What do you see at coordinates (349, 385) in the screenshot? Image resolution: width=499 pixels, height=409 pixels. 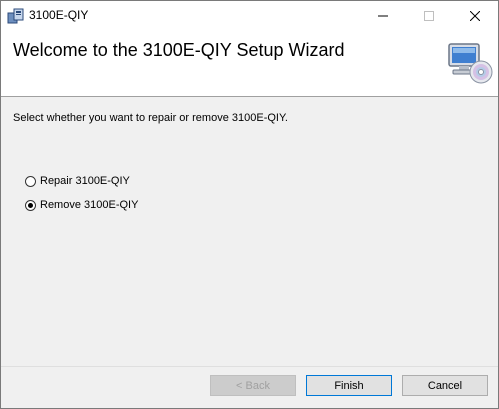 I see `finish-button: Finish` at bounding box center [349, 385].